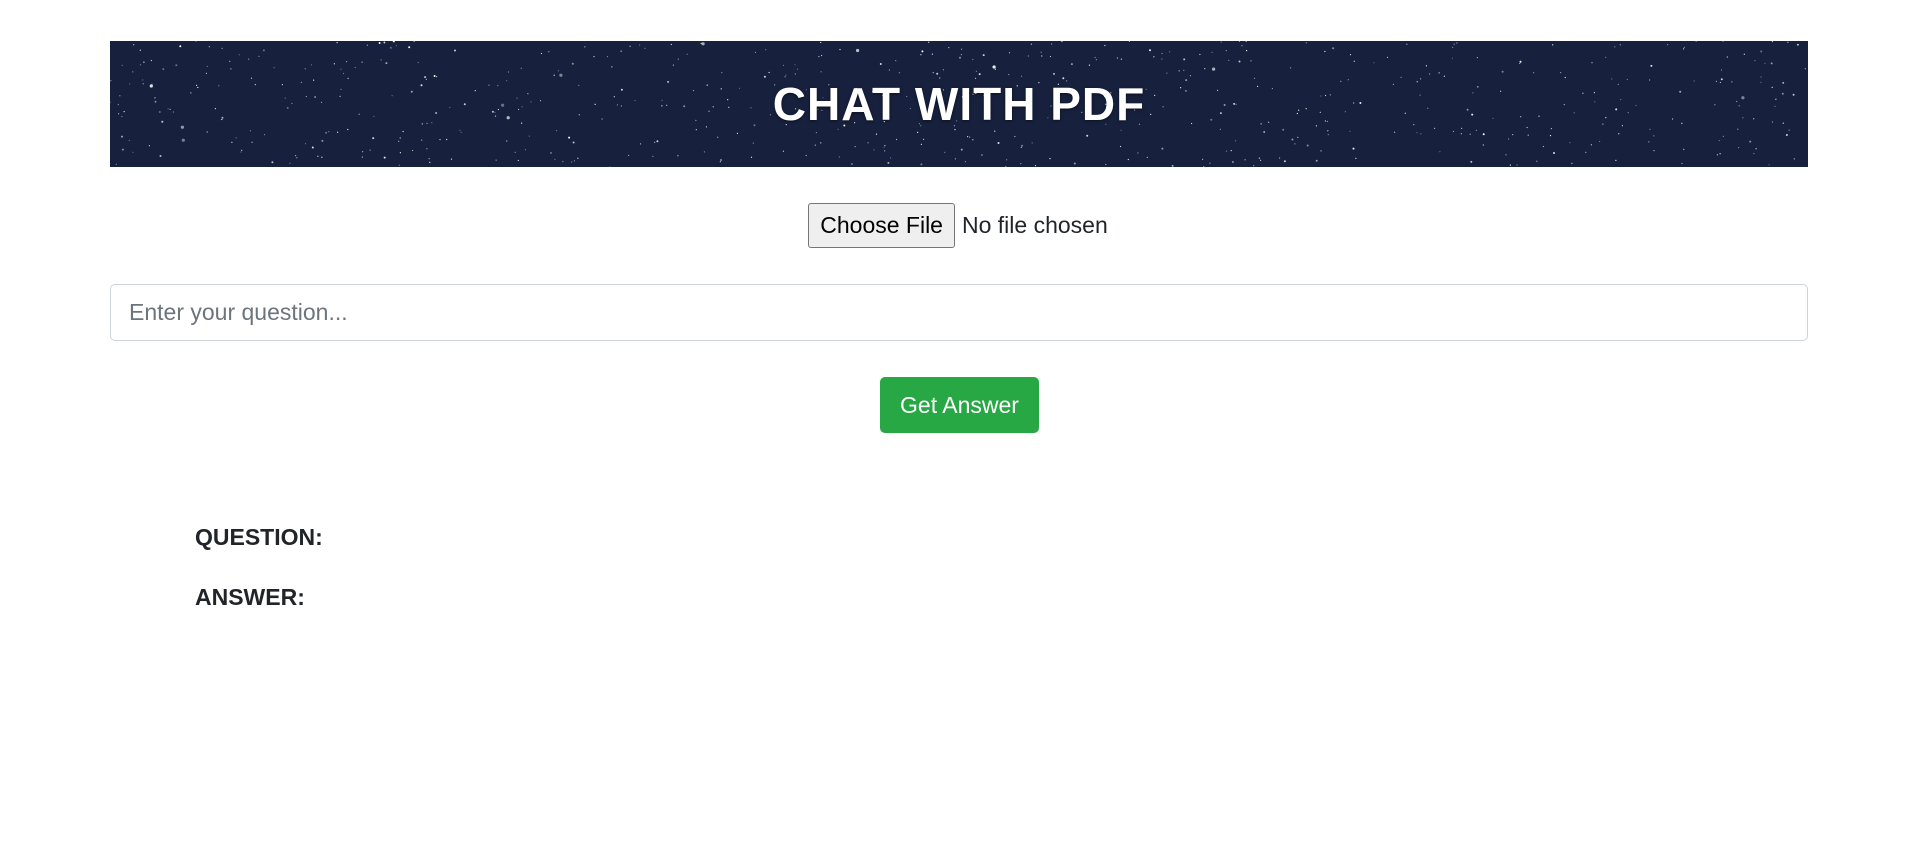 Image resolution: width=1919 pixels, height=843 pixels. I want to click on question-label: QUESTION:, so click(259, 537).